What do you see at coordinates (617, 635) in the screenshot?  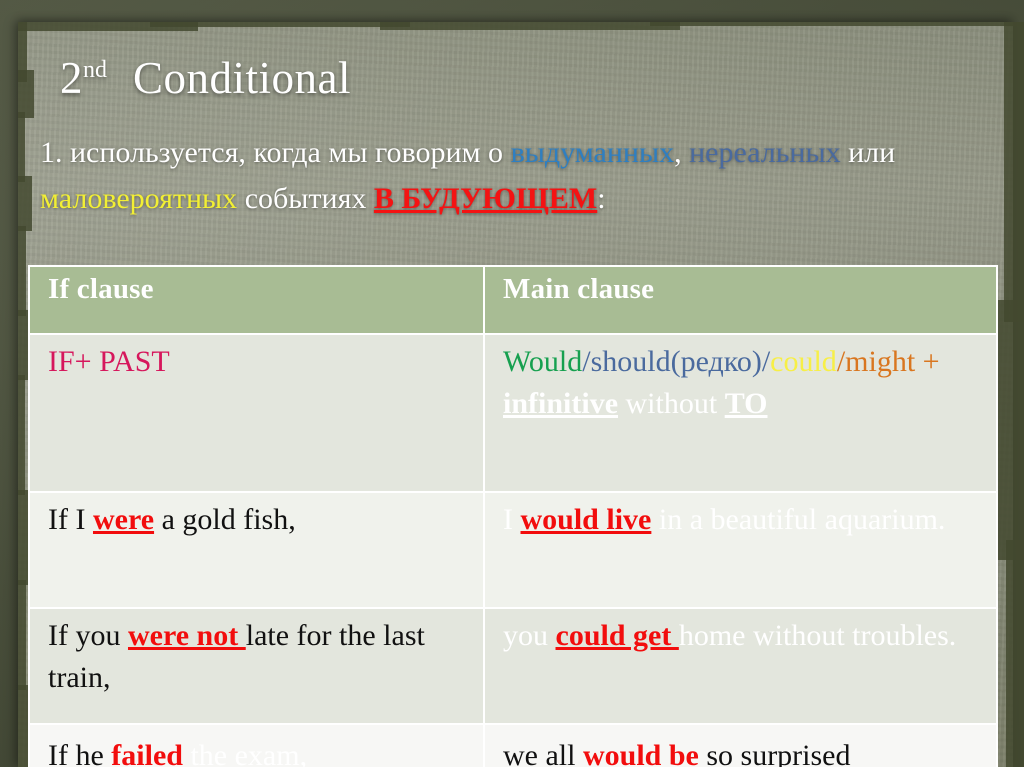 I see `text-could-get: could get` at bounding box center [617, 635].